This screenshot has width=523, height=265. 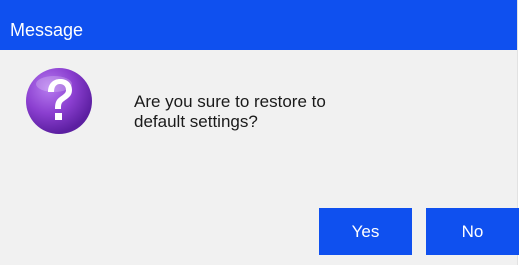 What do you see at coordinates (196, 121) in the screenshot?
I see `message-line-2: default settings?` at bounding box center [196, 121].